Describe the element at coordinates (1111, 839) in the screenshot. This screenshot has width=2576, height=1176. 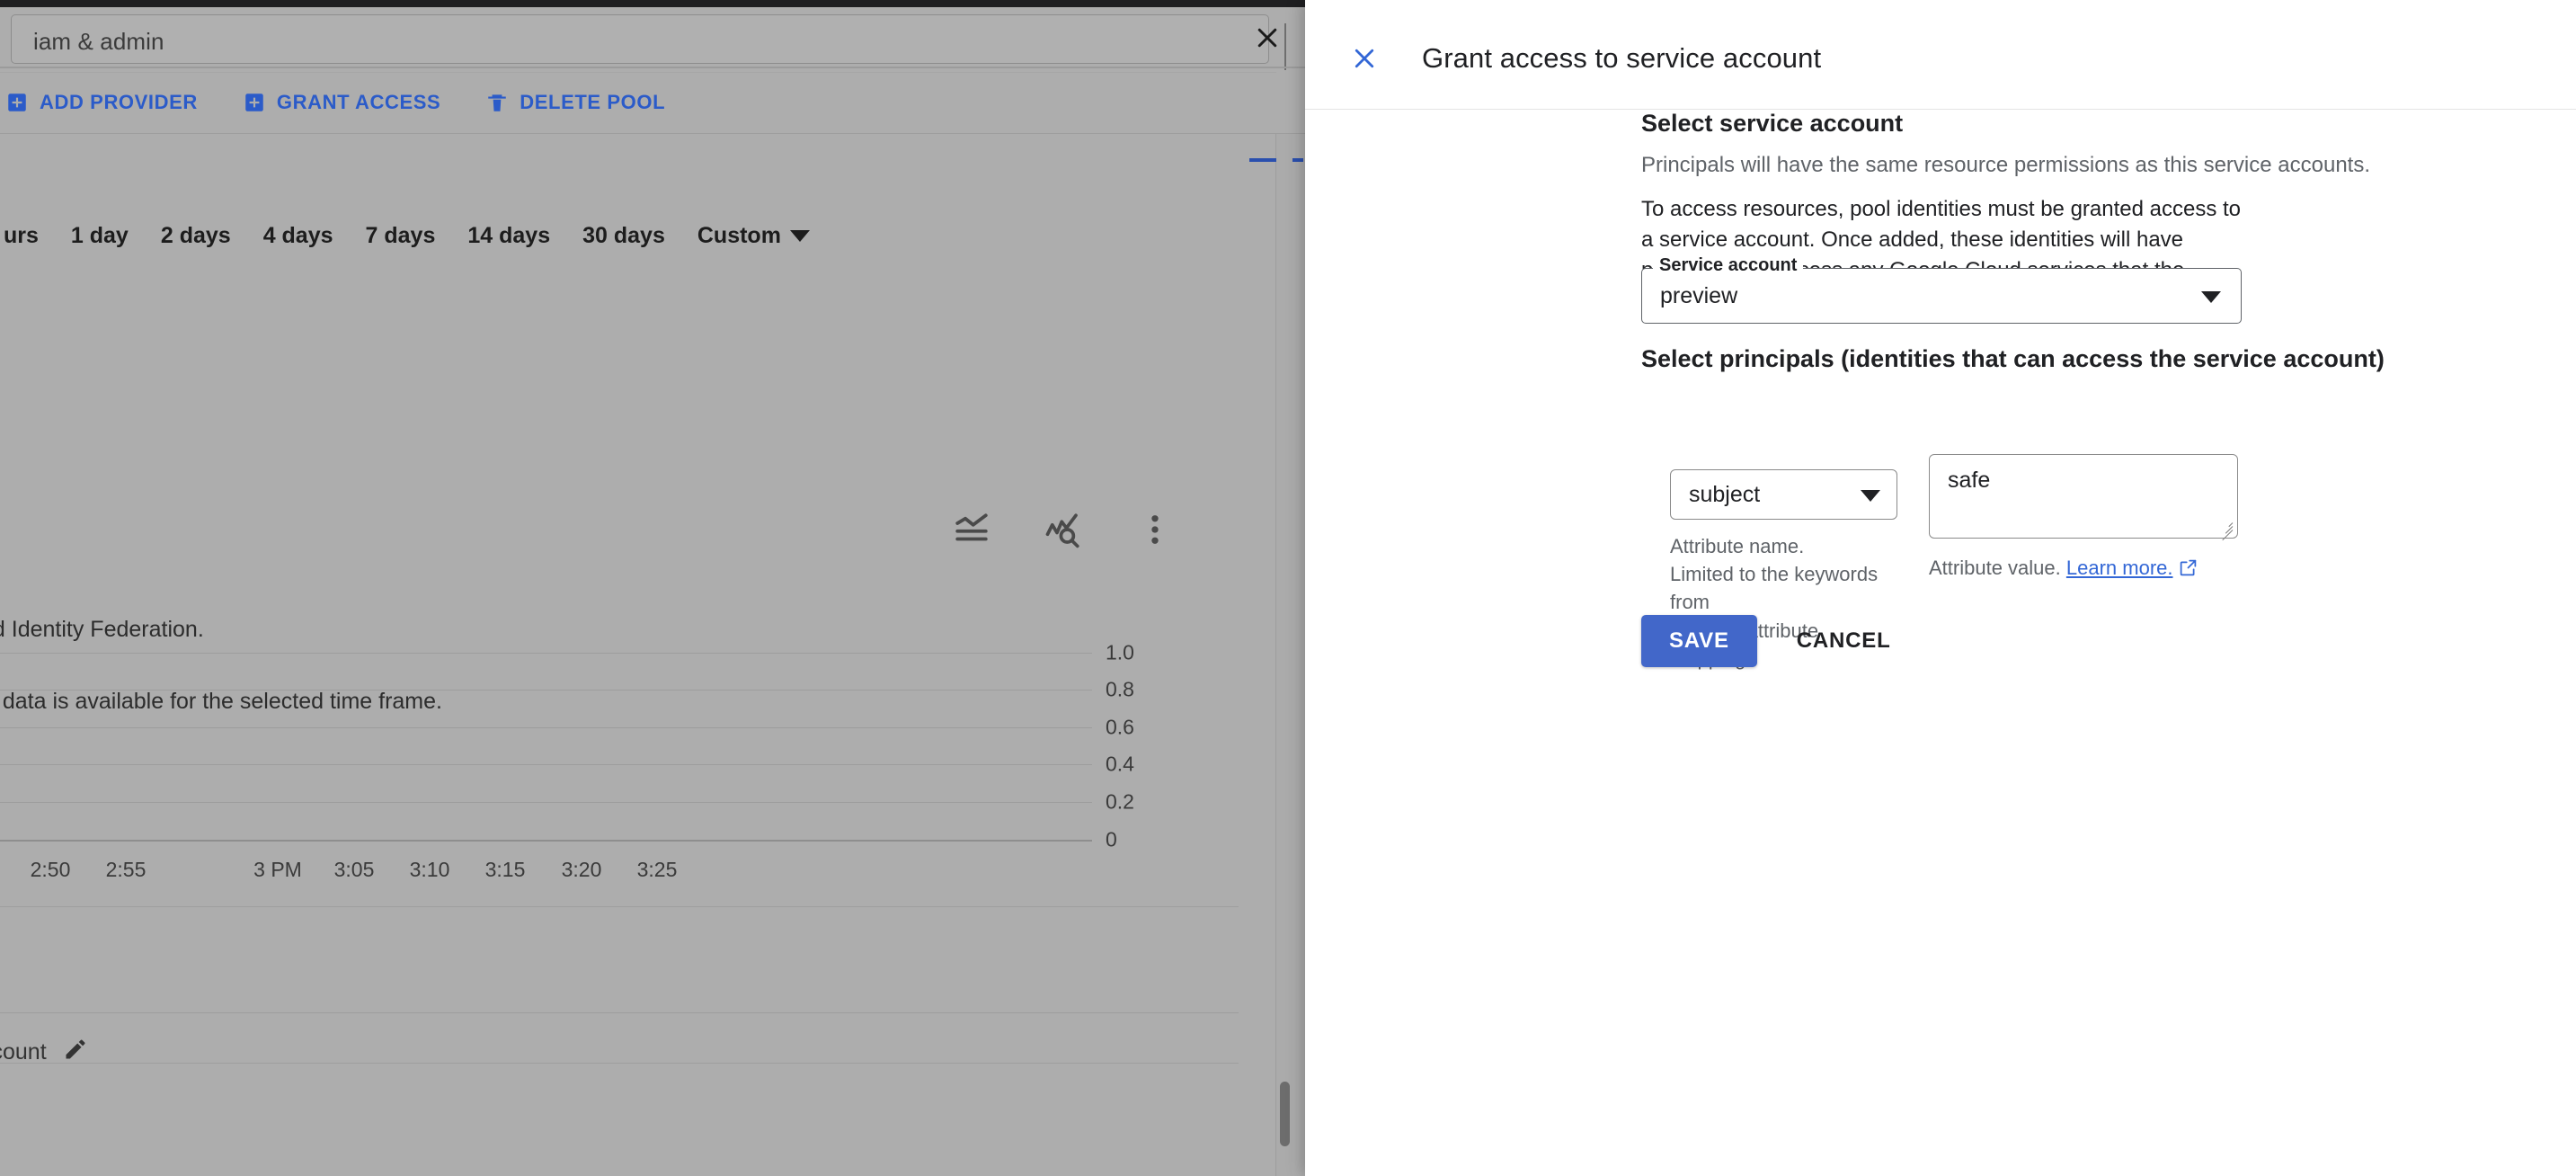
I see `y-tick: 0` at that location.